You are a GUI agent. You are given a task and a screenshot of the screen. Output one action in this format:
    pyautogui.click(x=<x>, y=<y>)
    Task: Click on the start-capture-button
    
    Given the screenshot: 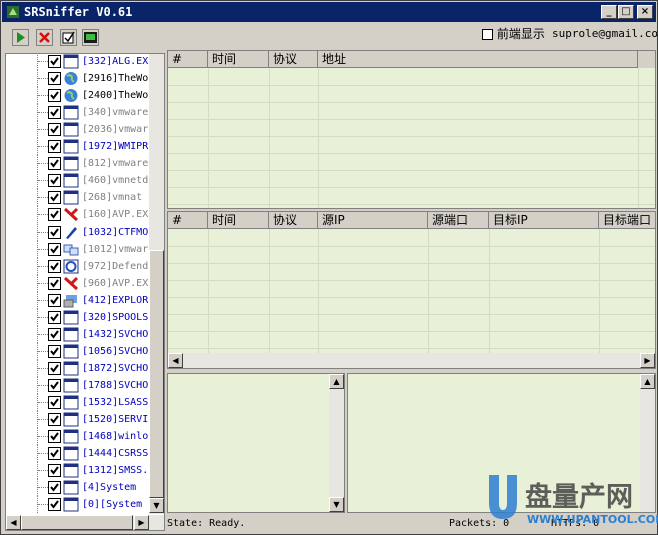 What is the action you would take?
    pyautogui.click(x=20, y=37)
    